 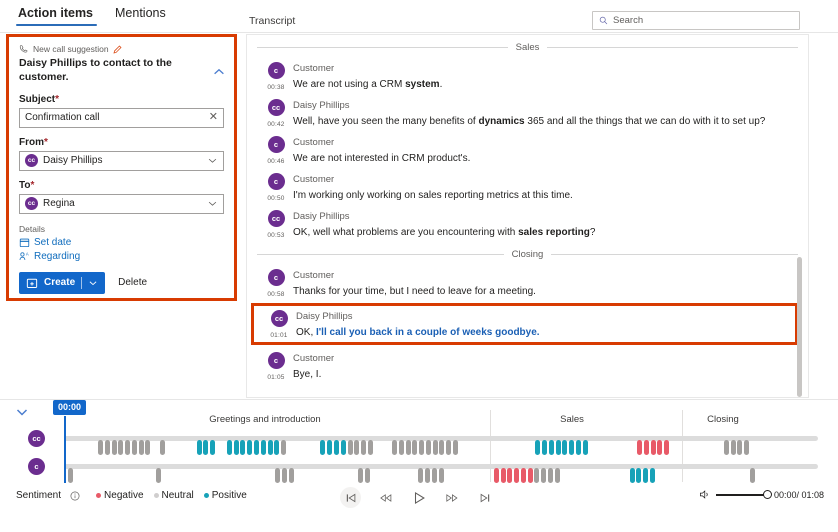 I want to click on agent-track-row: cc, so click(x=419, y=441).